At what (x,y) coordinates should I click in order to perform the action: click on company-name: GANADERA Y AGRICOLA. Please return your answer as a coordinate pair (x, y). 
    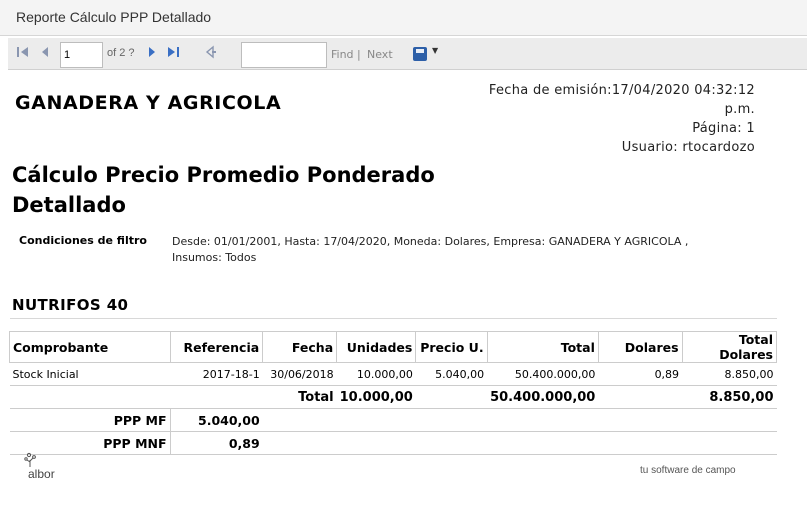
    Looking at the image, I should click on (148, 103).